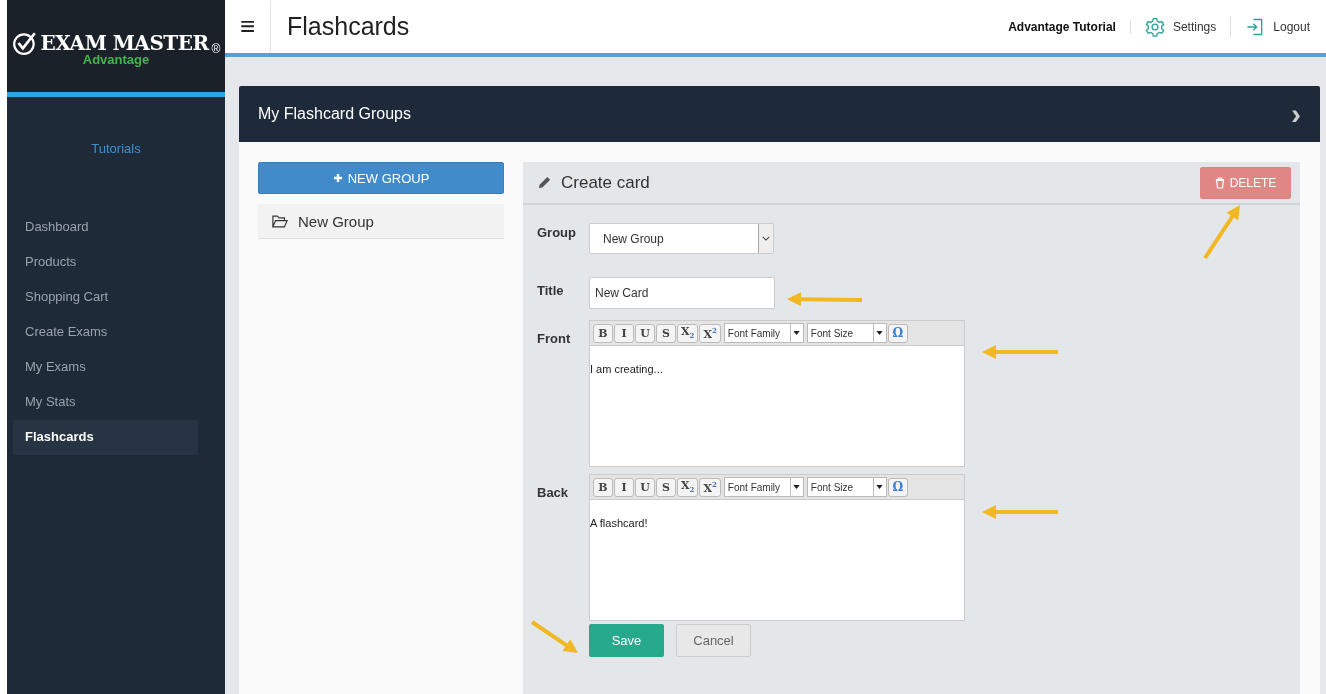  What do you see at coordinates (381, 178) in the screenshot?
I see `new-group-button: NEW GROUP` at bounding box center [381, 178].